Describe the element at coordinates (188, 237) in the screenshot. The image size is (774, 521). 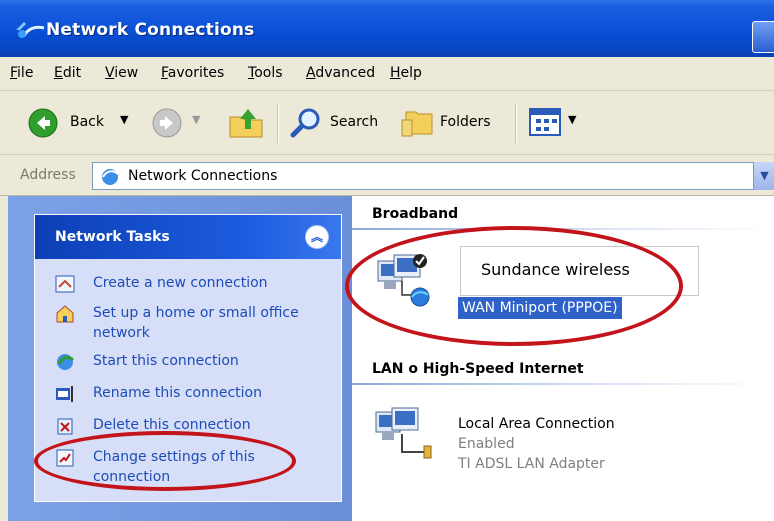
I see `network-tasks-header: Network Tasks ︽` at that location.